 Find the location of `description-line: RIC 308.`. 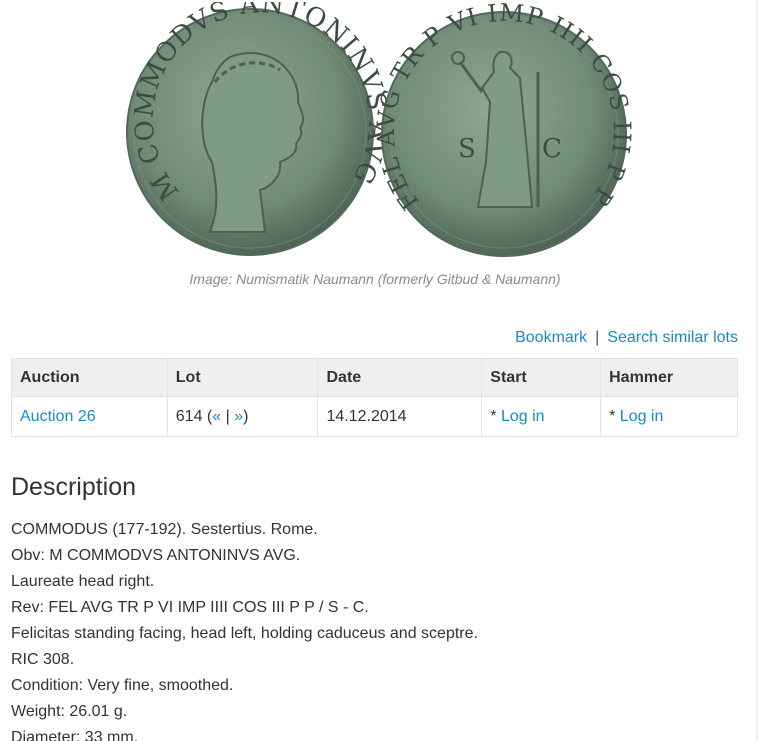

description-line: RIC 308. is located at coordinates (43, 659).